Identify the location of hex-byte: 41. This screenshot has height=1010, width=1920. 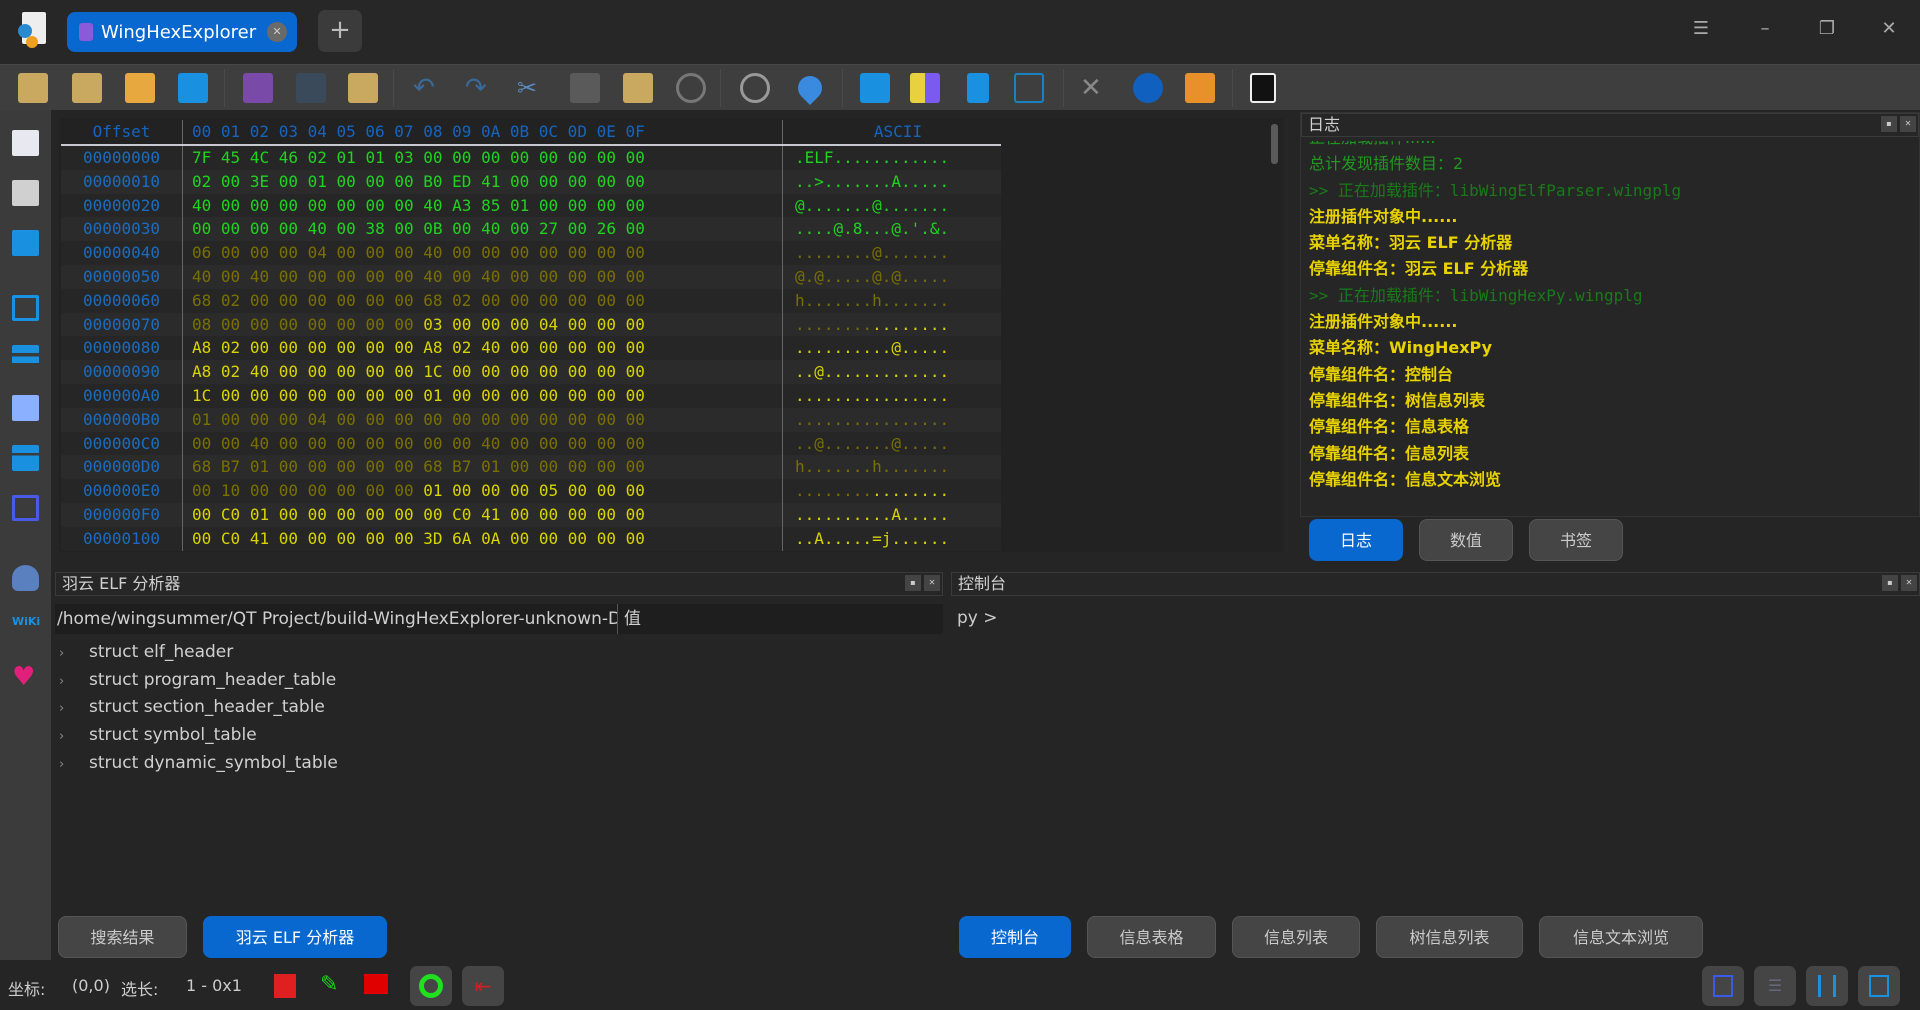
(264, 538).